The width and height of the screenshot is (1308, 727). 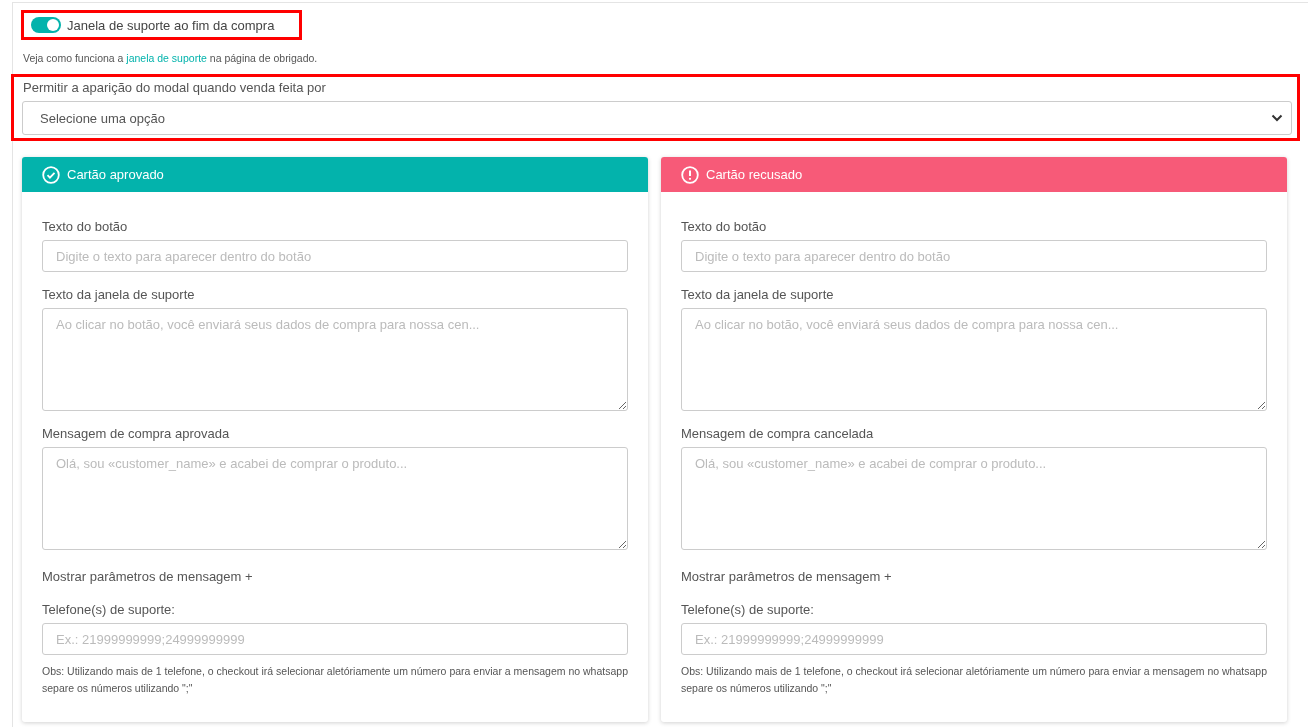 I want to click on field-label: Mensagem de compra aprovada, so click(x=136, y=433).